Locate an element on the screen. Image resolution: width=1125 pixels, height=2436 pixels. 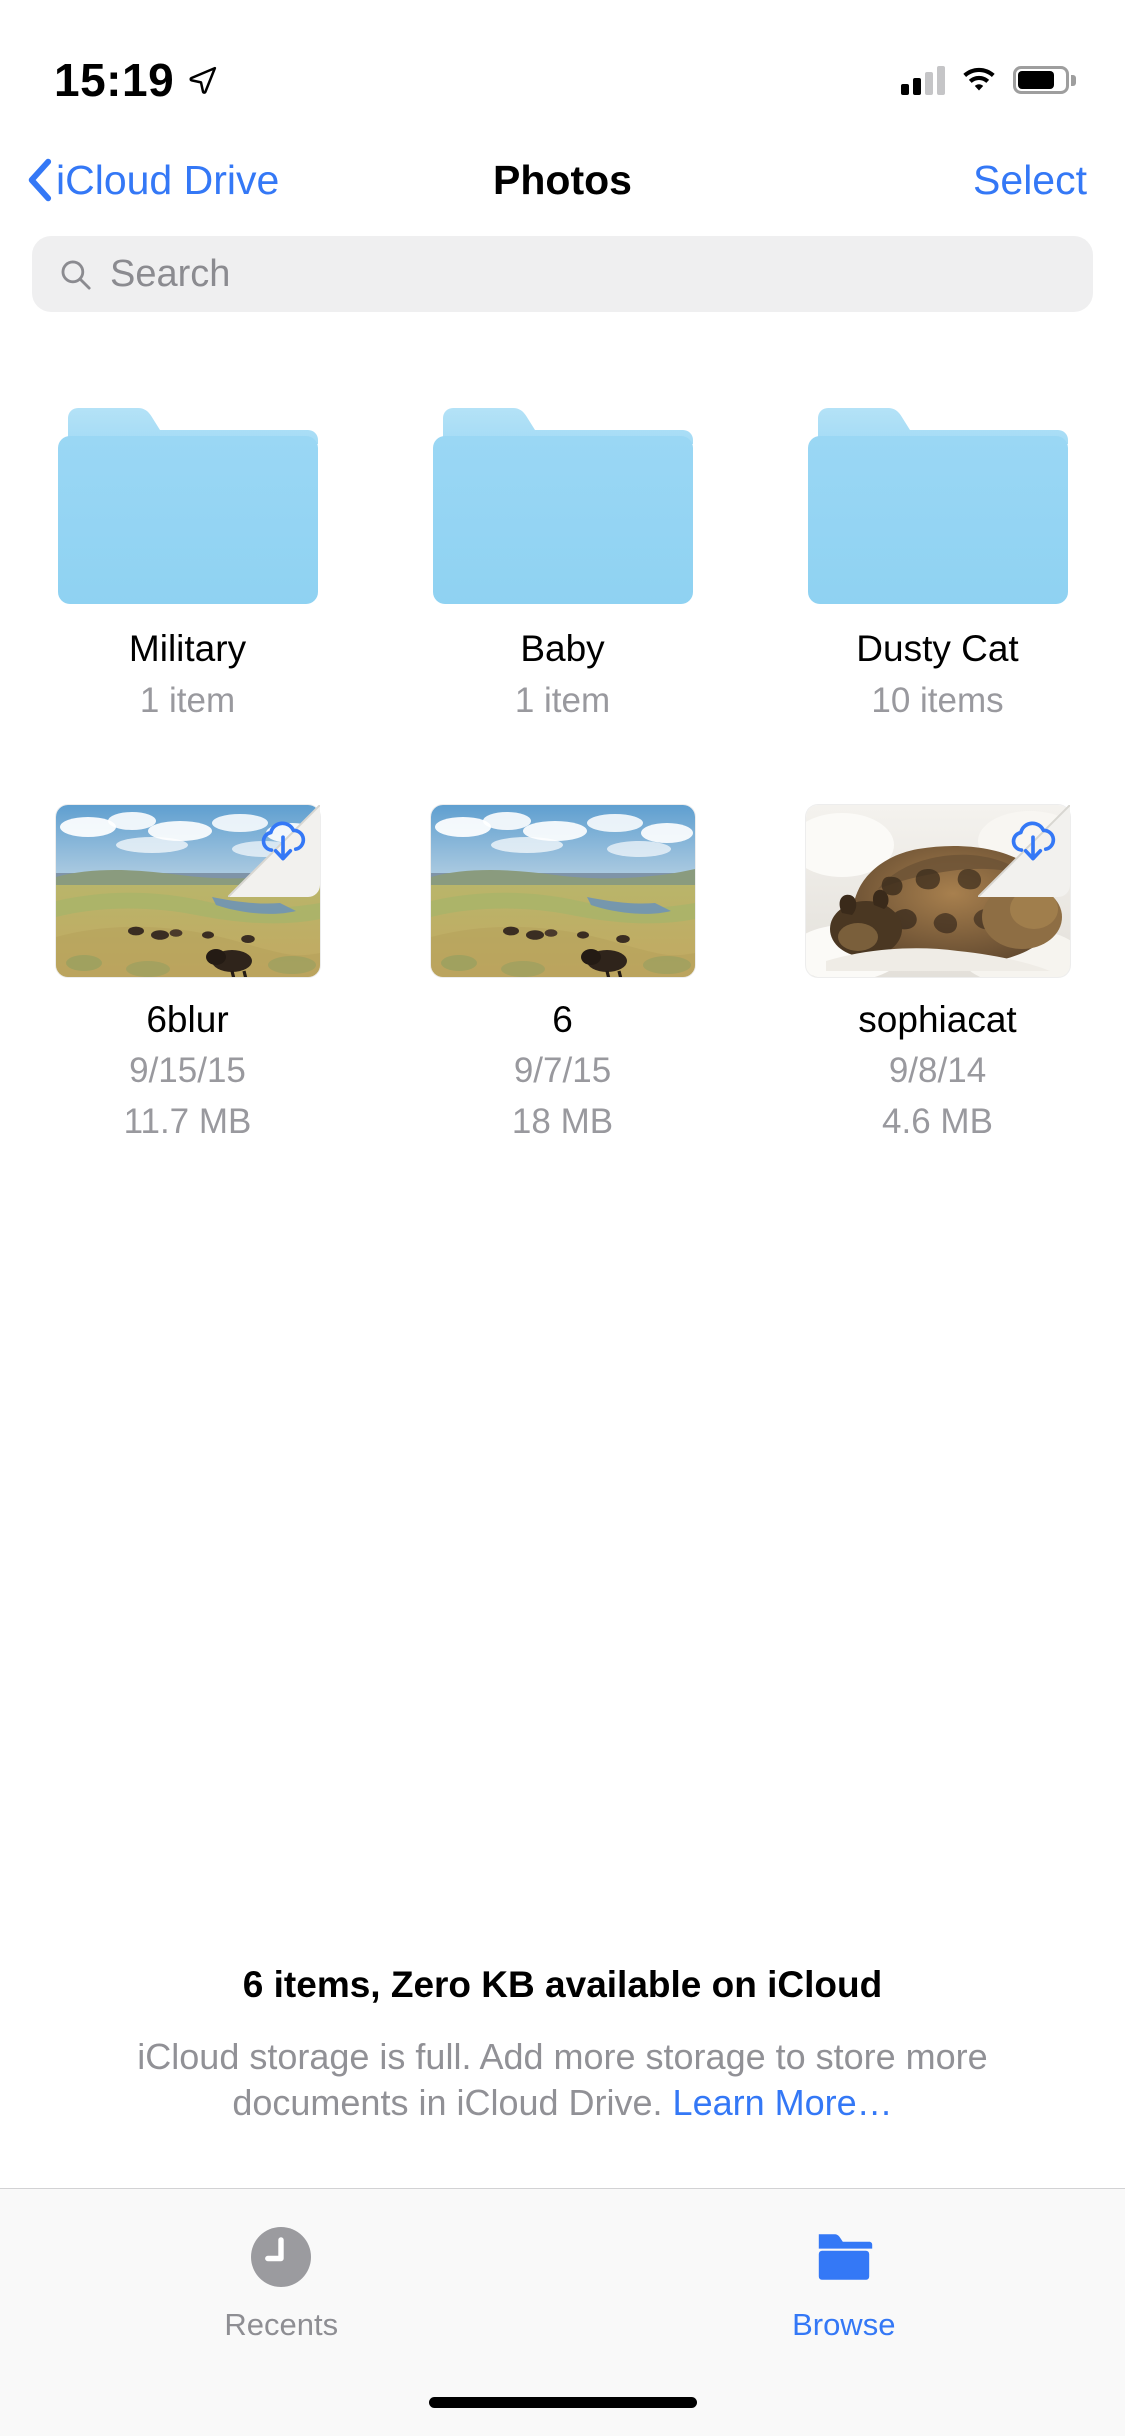
status-bar: 15:19 is located at coordinates (562, 66).